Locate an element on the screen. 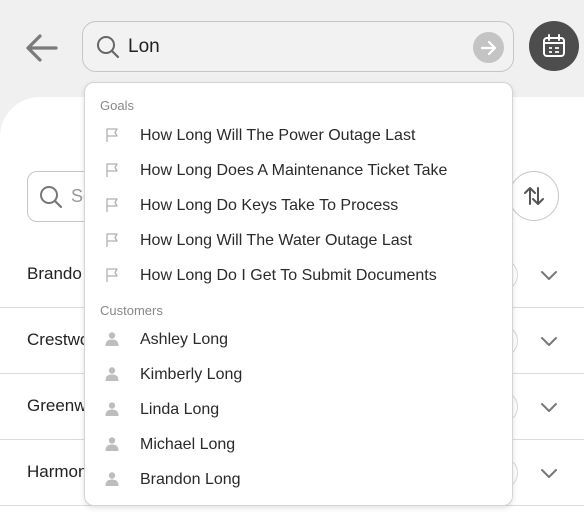  customer-suggestion-label: Brandon Long is located at coordinates (190, 479).